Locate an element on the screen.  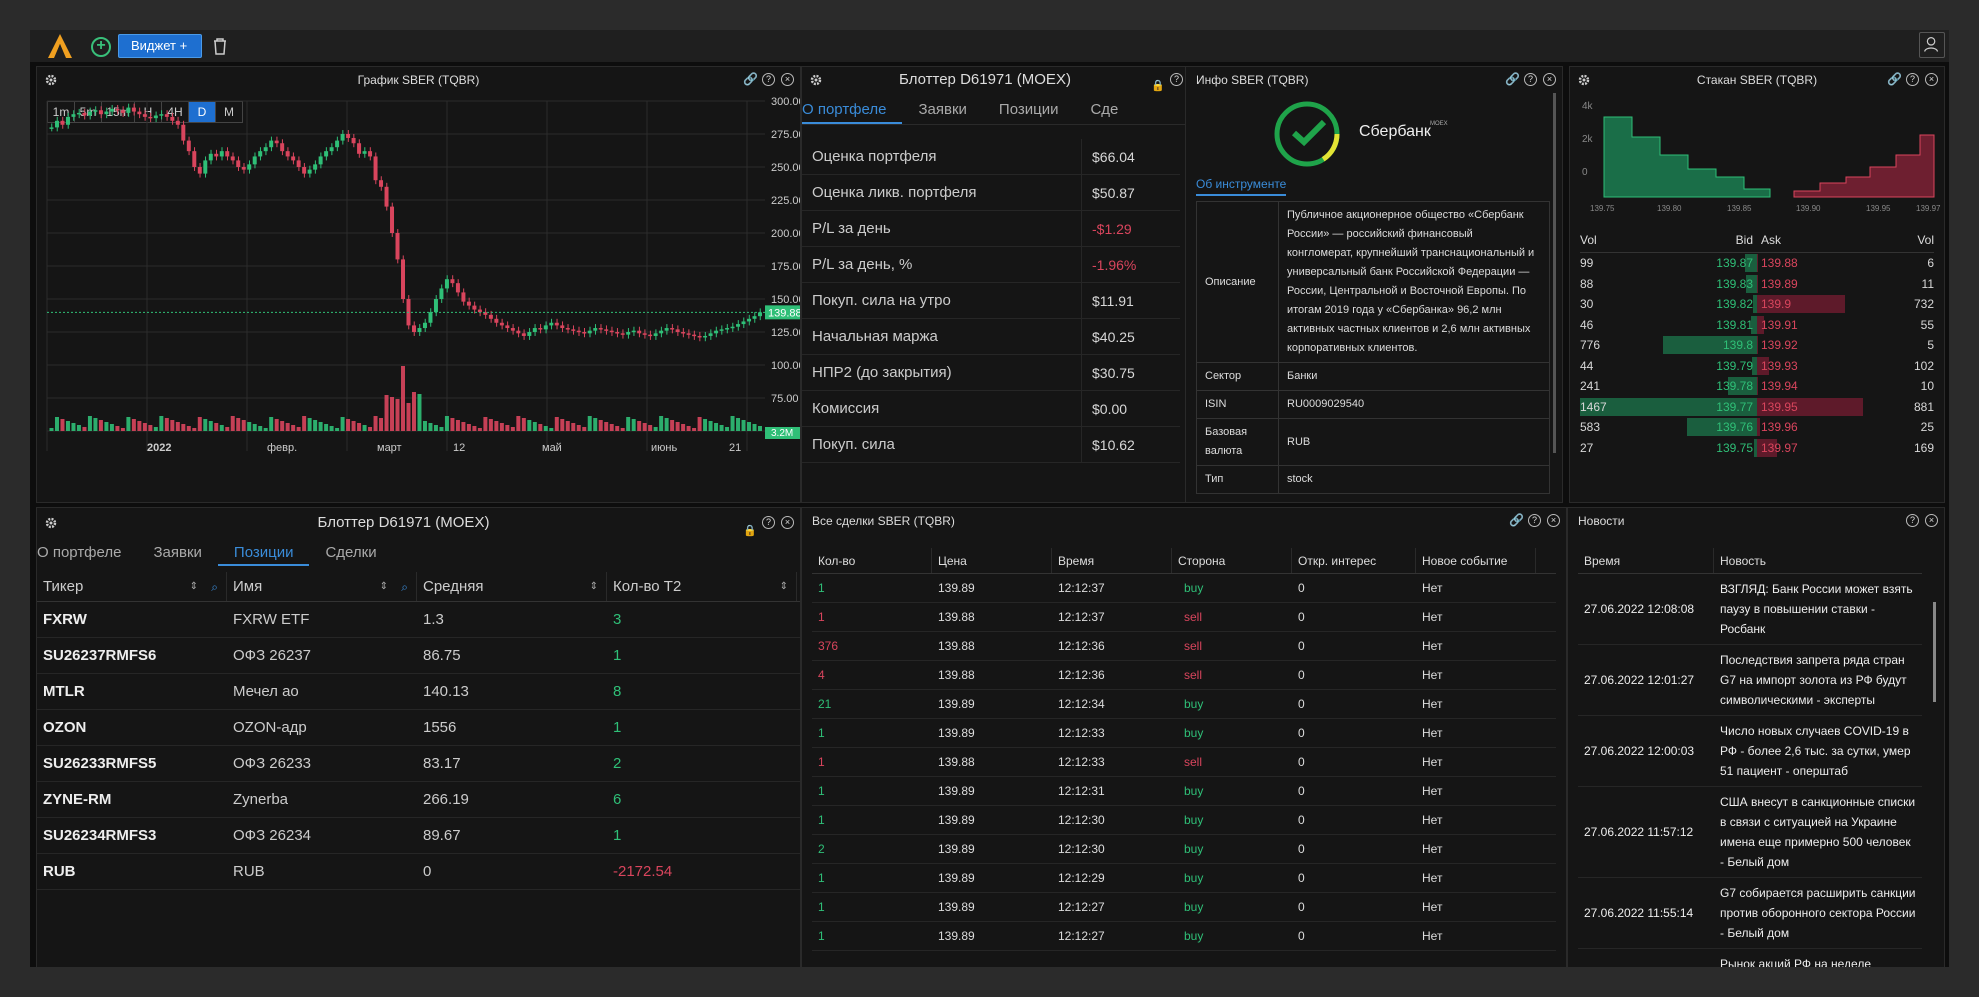
user-button is located at coordinates (1932, 45).